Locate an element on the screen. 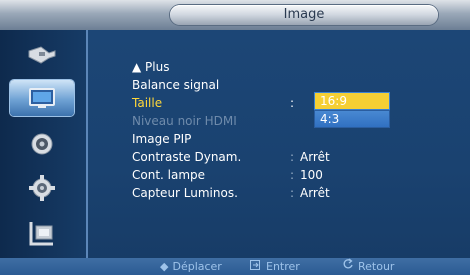 Image resolution: width=470 pixels, height=275 pixels. picture-icon is located at coordinates (42, 98).